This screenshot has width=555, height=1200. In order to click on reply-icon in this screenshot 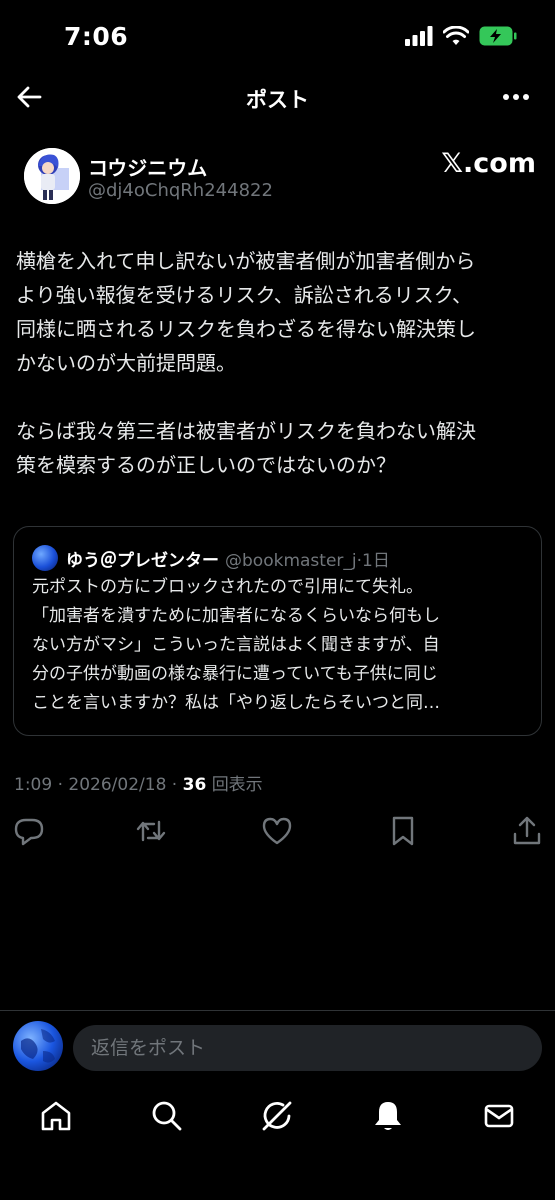, I will do `click(29, 831)`.